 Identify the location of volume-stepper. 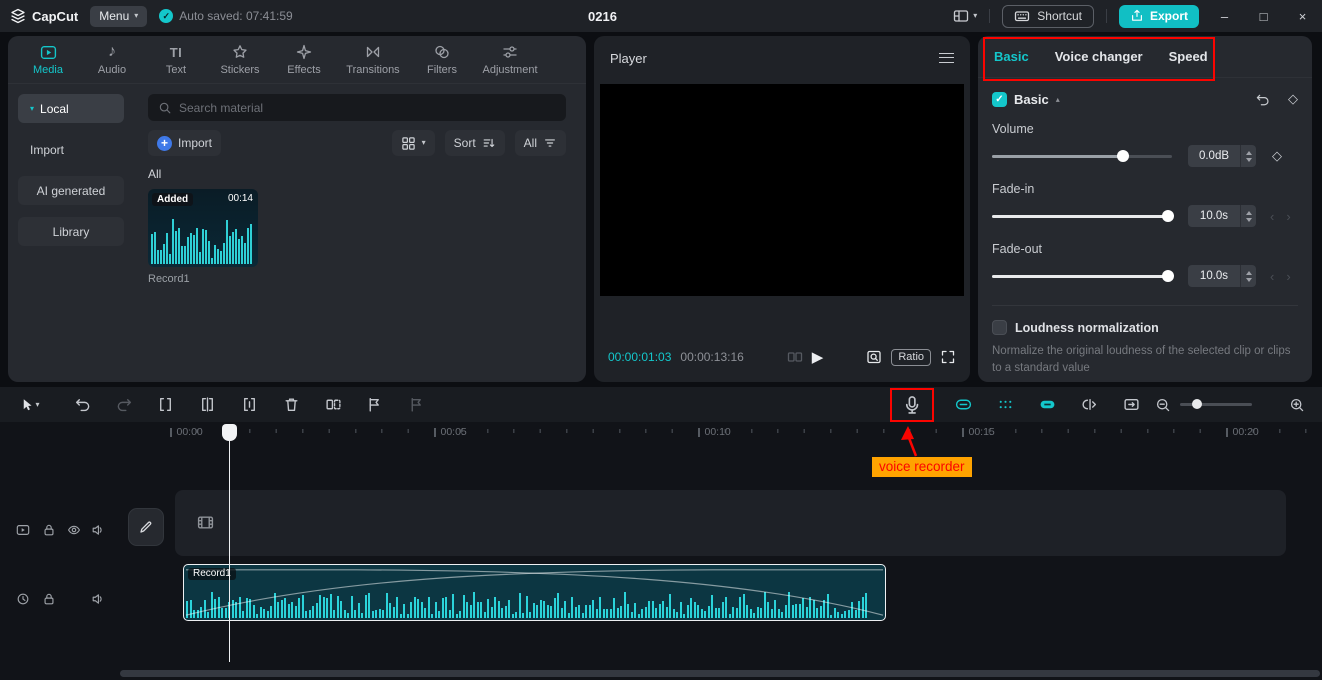
(1248, 156).